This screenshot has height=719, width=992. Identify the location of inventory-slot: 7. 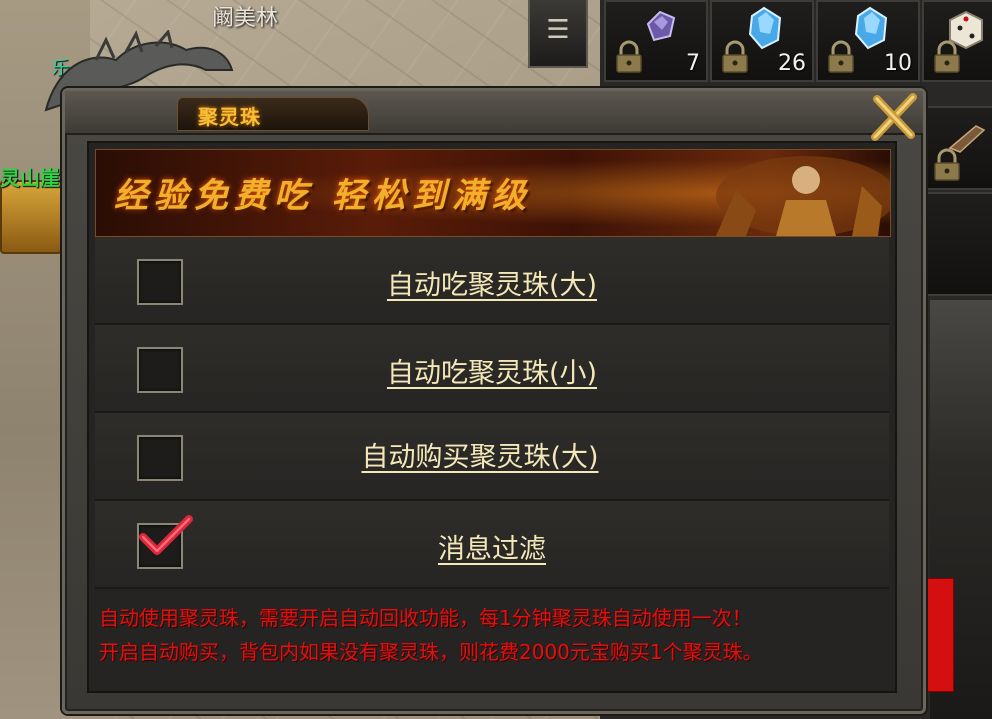
(656, 41).